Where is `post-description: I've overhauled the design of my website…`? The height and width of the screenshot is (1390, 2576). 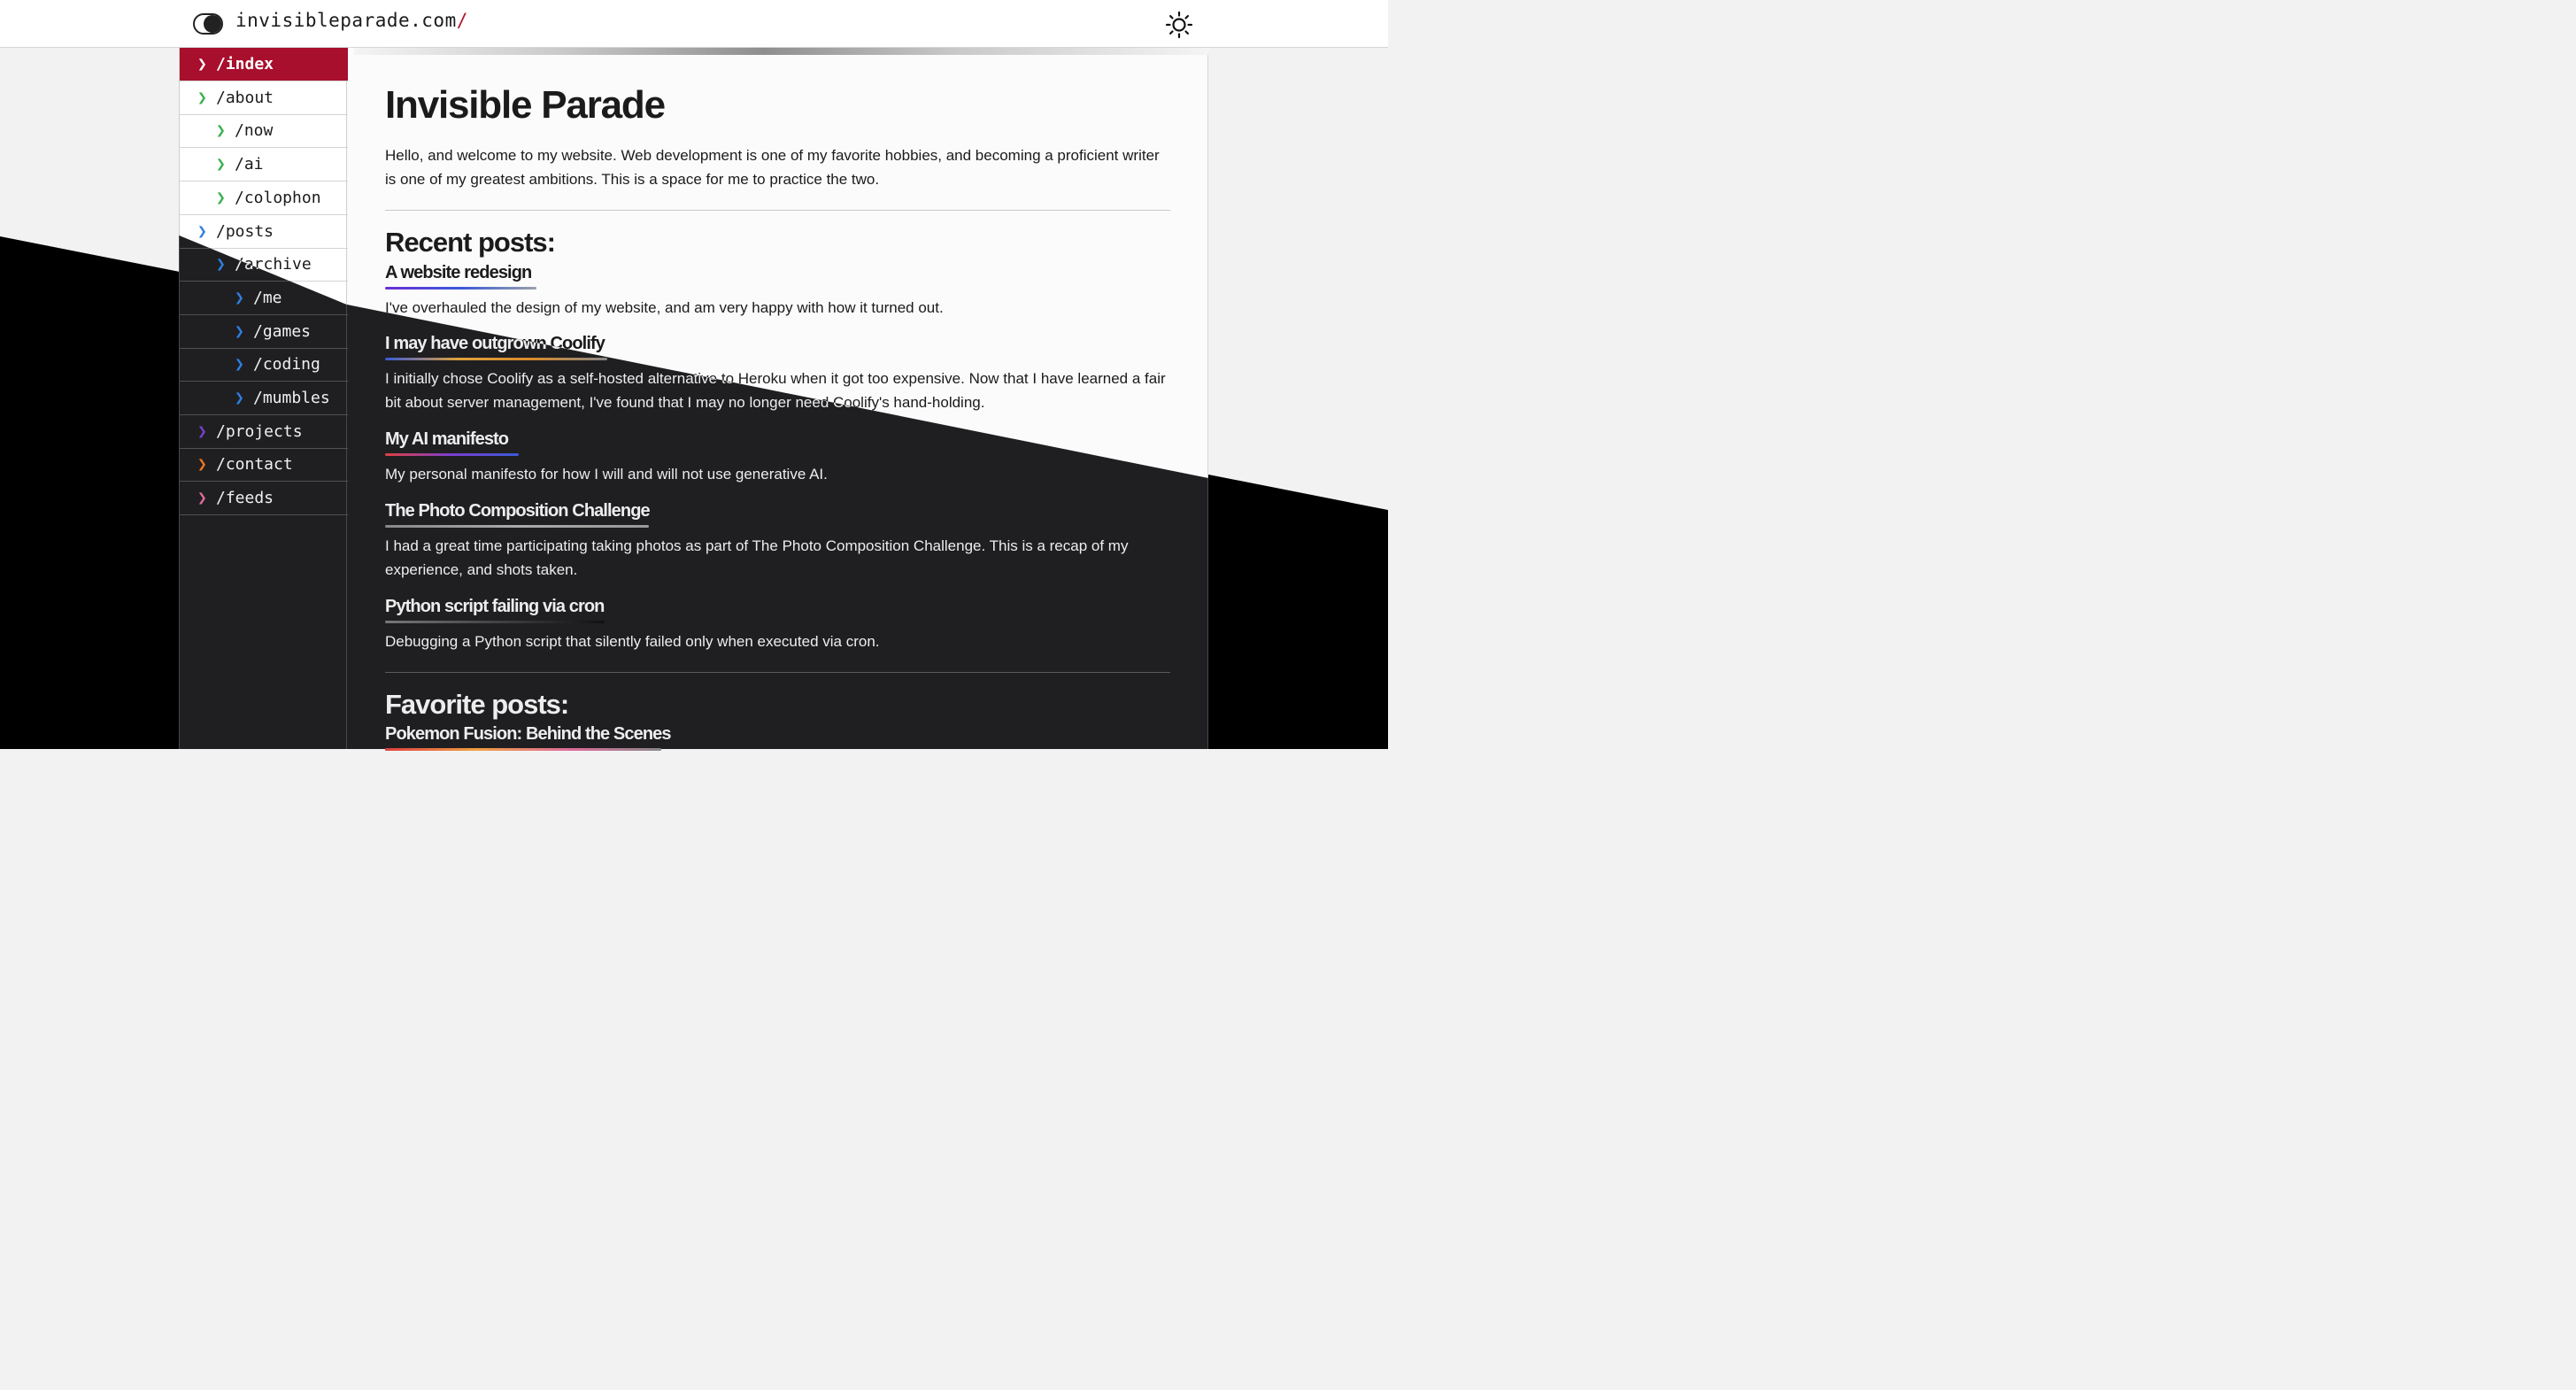 post-description: I've overhauled the design of my website… is located at coordinates (664, 307).